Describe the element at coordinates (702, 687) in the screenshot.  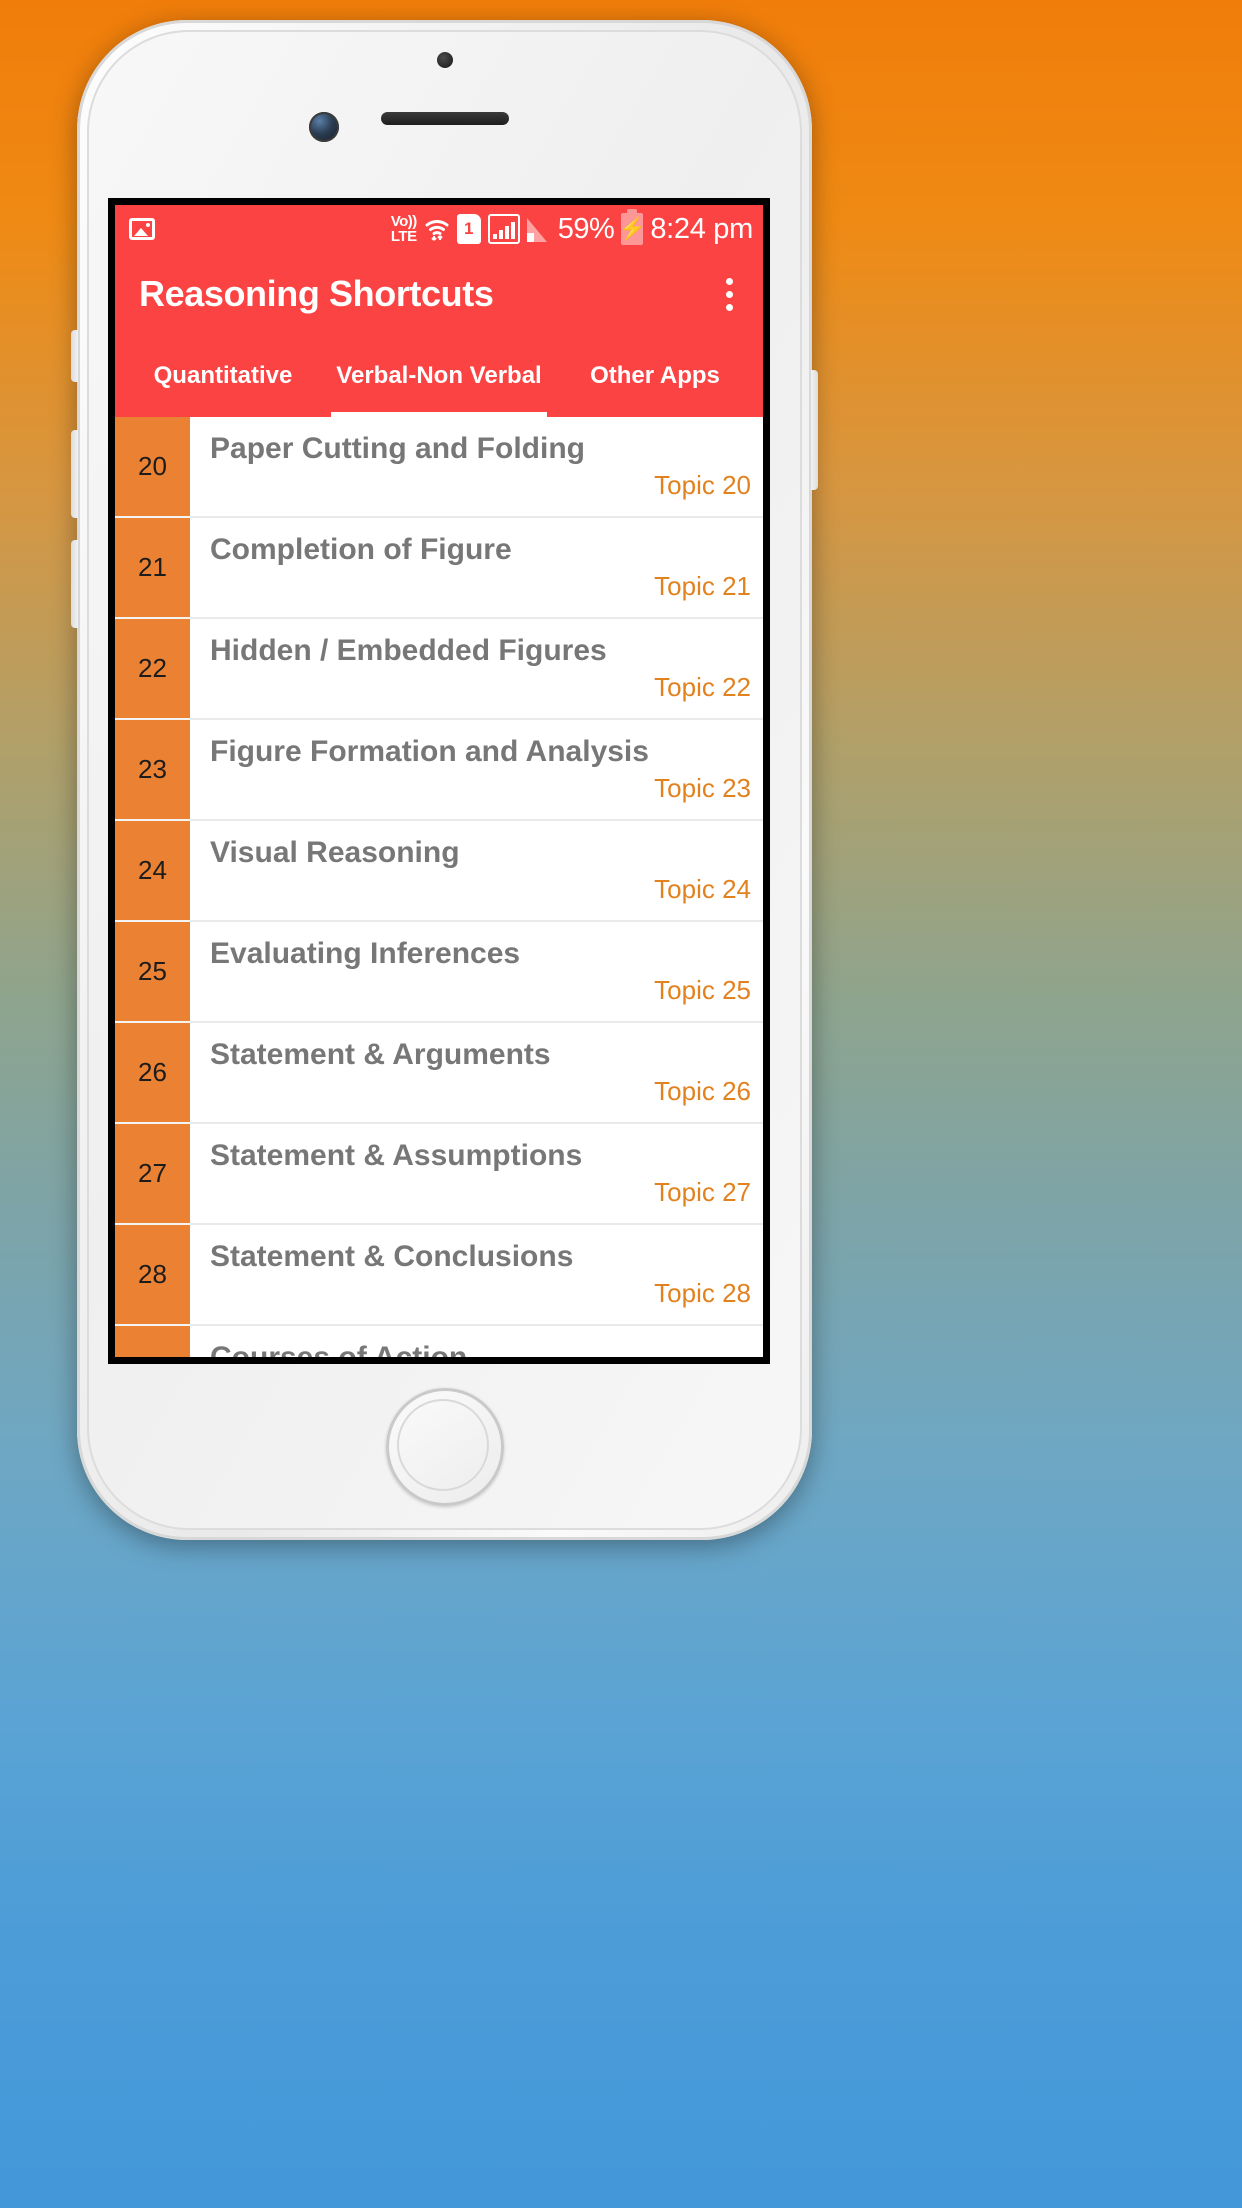
I see `list-item-topic-label: Topic 22` at that location.